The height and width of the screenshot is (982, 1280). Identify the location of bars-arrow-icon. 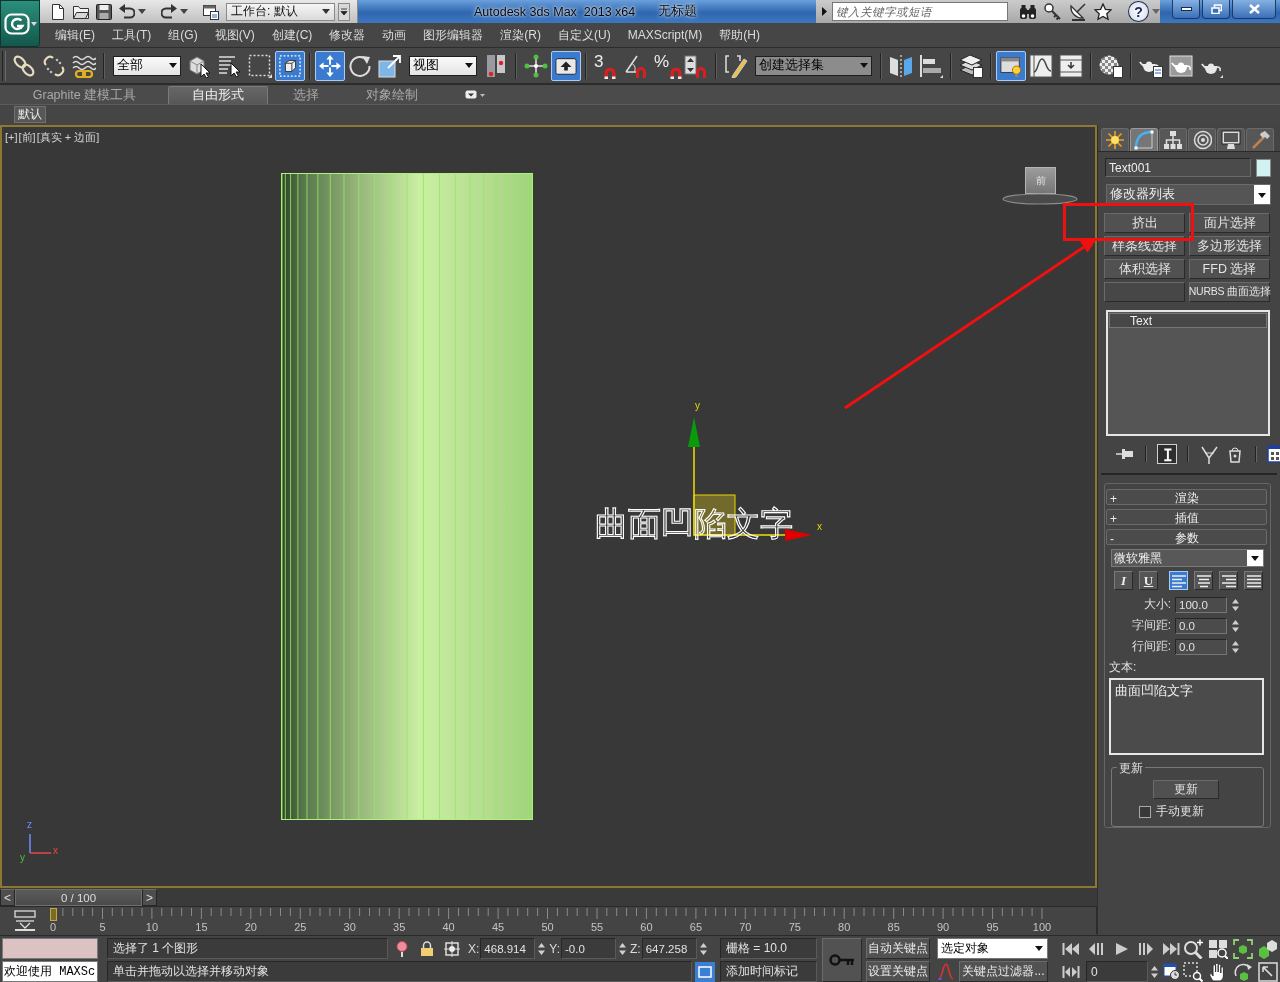
(25, 920).